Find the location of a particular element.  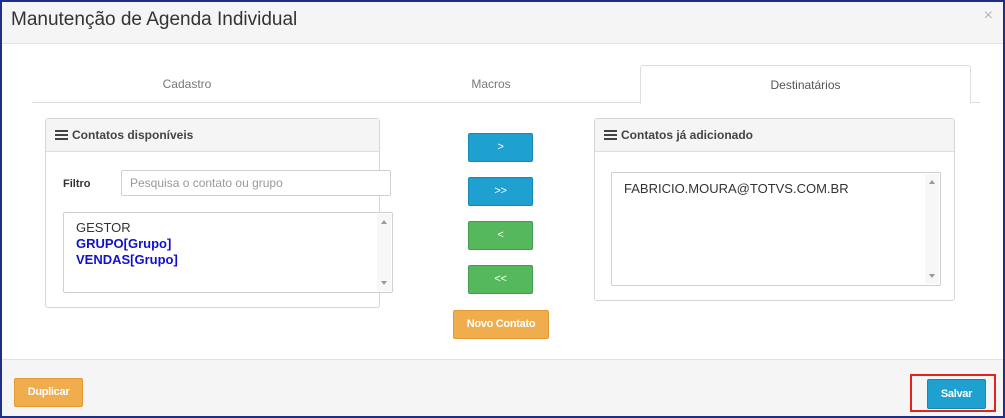

remove-all-button: << is located at coordinates (500, 279).